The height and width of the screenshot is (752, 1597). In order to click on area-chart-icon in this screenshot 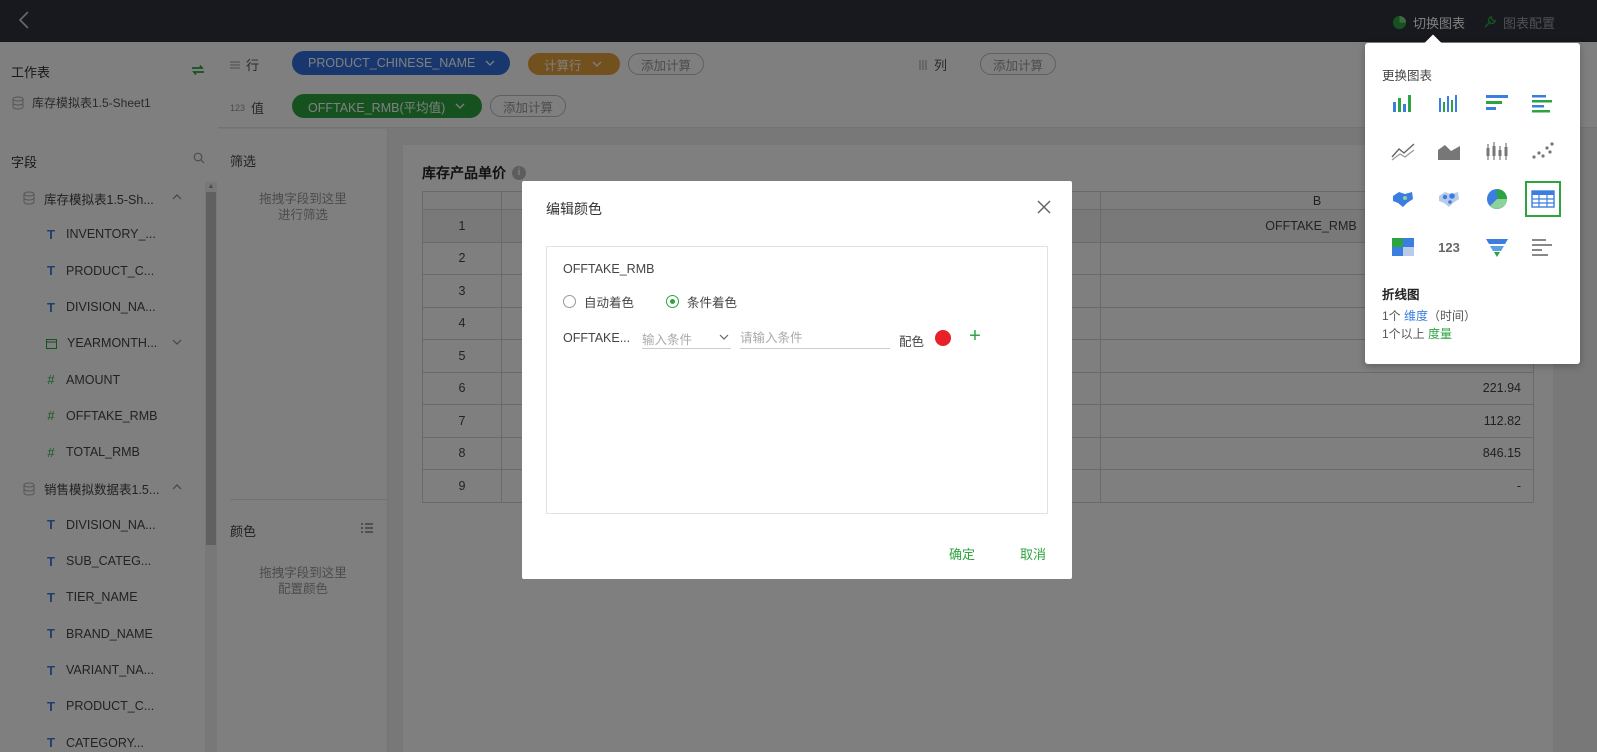, I will do `click(1449, 151)`.